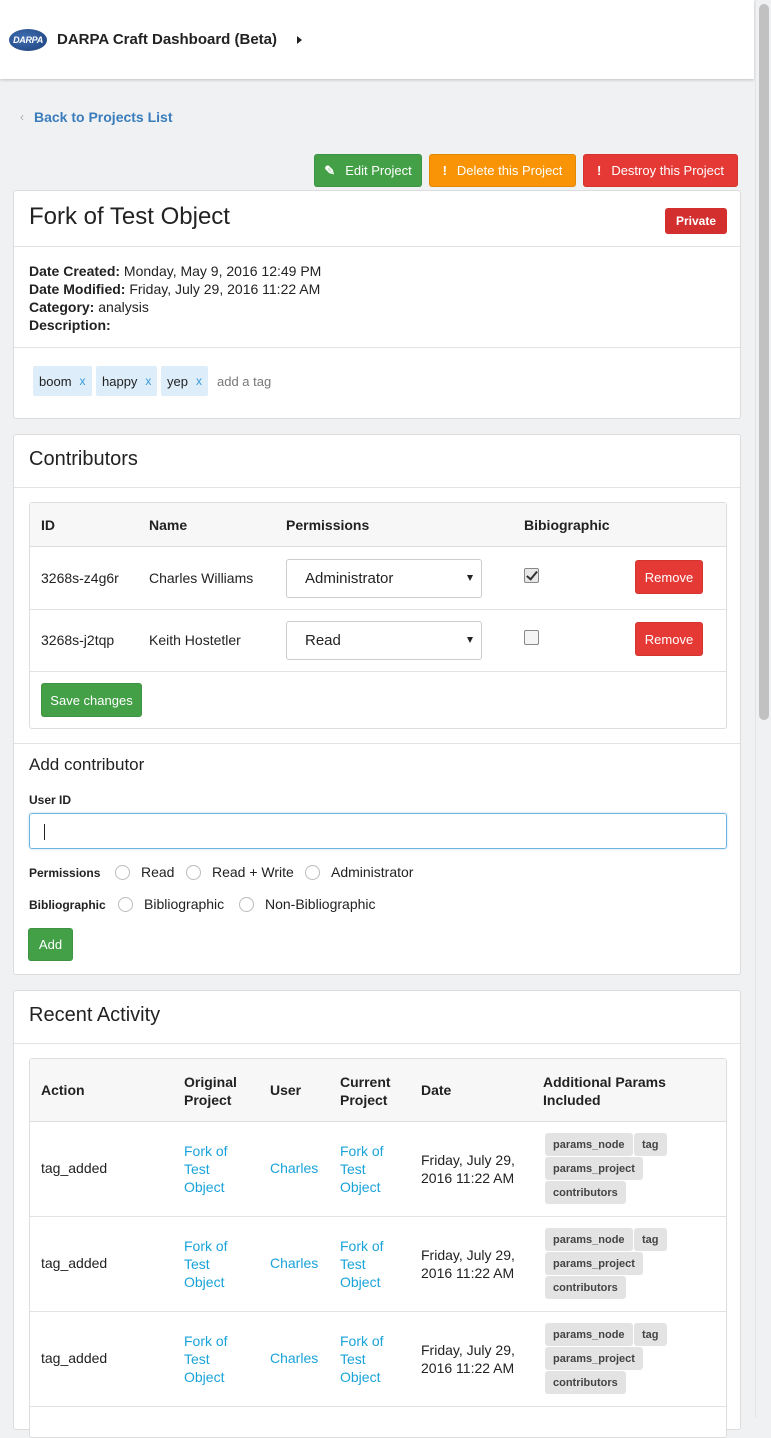 The width and height of the screenshot is (771, 1438). I want to click on non-bibliographic-radio, so click(246, 904).